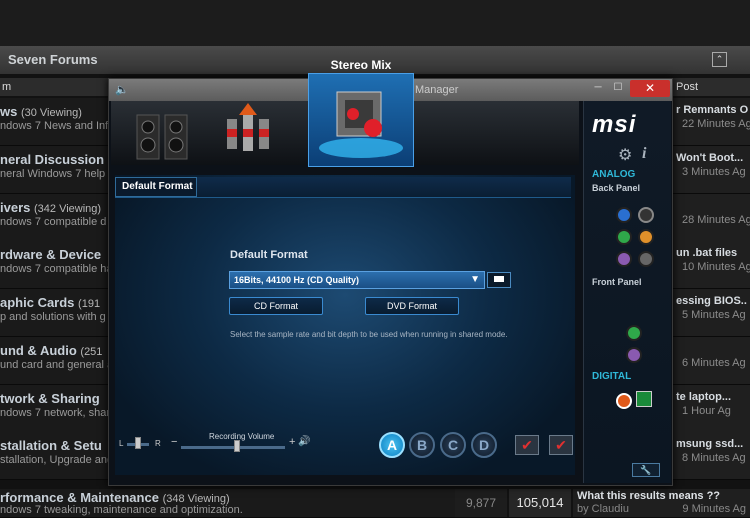 The width and height of the screenshot is (750, 518). I want to click on forum-name: aphic Cards (191, so click(50, 302).